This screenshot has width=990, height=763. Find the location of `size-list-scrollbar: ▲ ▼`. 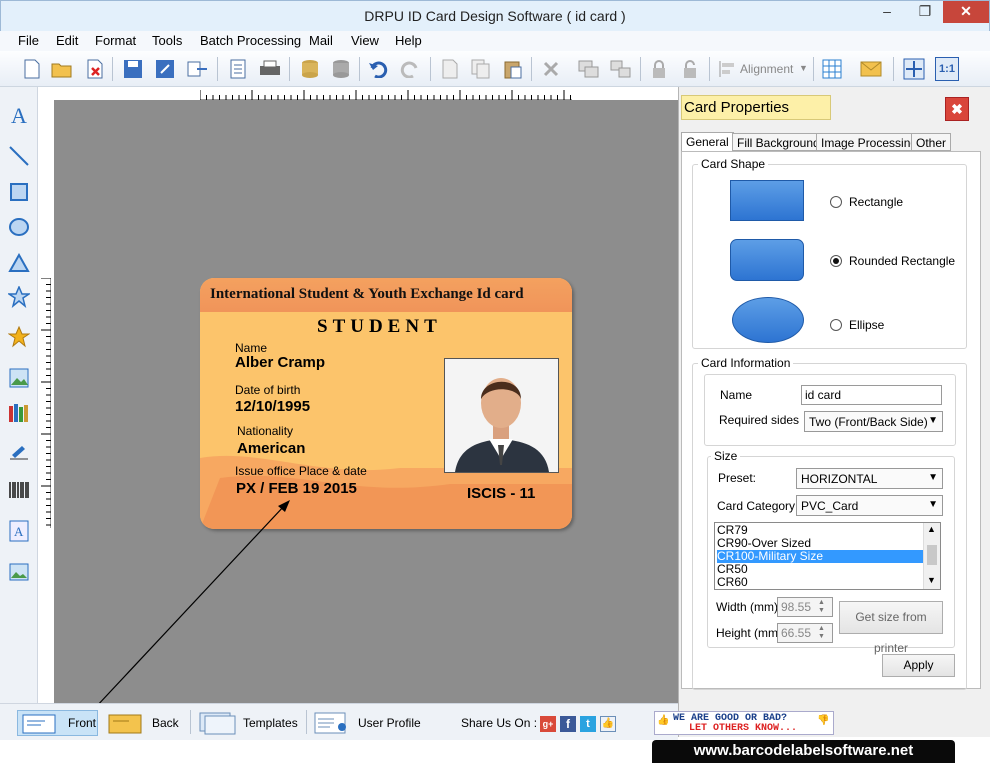

size-list-scrollbar: ▲ ▼ is located at coordinates (931, 556).